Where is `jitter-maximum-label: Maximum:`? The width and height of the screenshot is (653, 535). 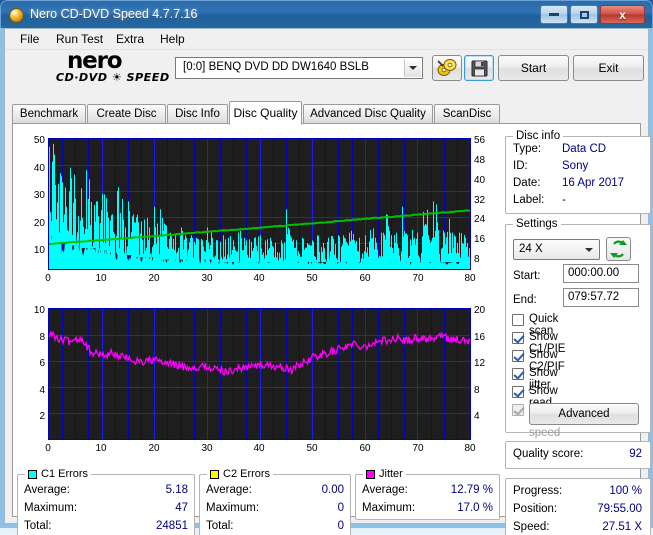 jitter-maximum-label: Maximum: is located at coordinates (389, 508).